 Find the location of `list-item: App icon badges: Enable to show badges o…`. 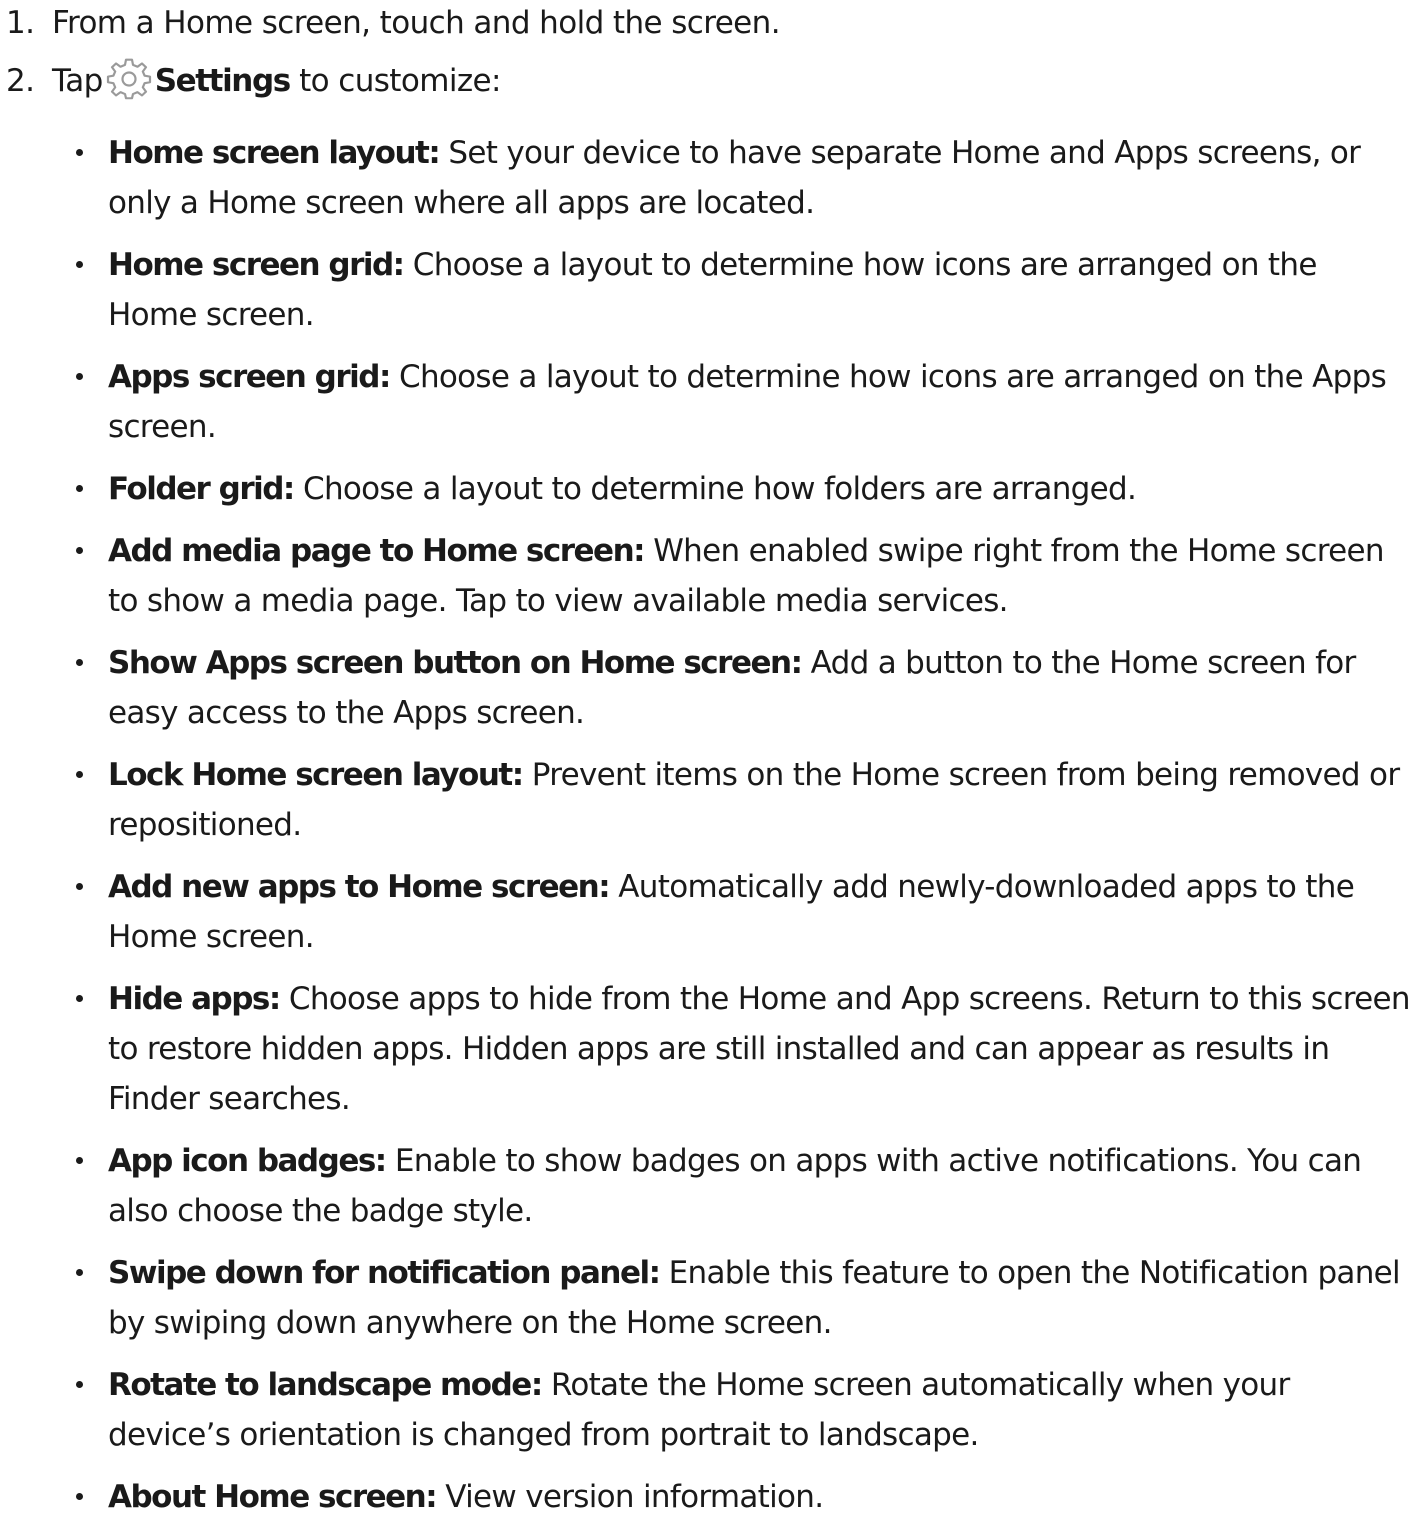

list-item: App icon badges: Enable to show badges o… is located at coordinates (713, 1186).